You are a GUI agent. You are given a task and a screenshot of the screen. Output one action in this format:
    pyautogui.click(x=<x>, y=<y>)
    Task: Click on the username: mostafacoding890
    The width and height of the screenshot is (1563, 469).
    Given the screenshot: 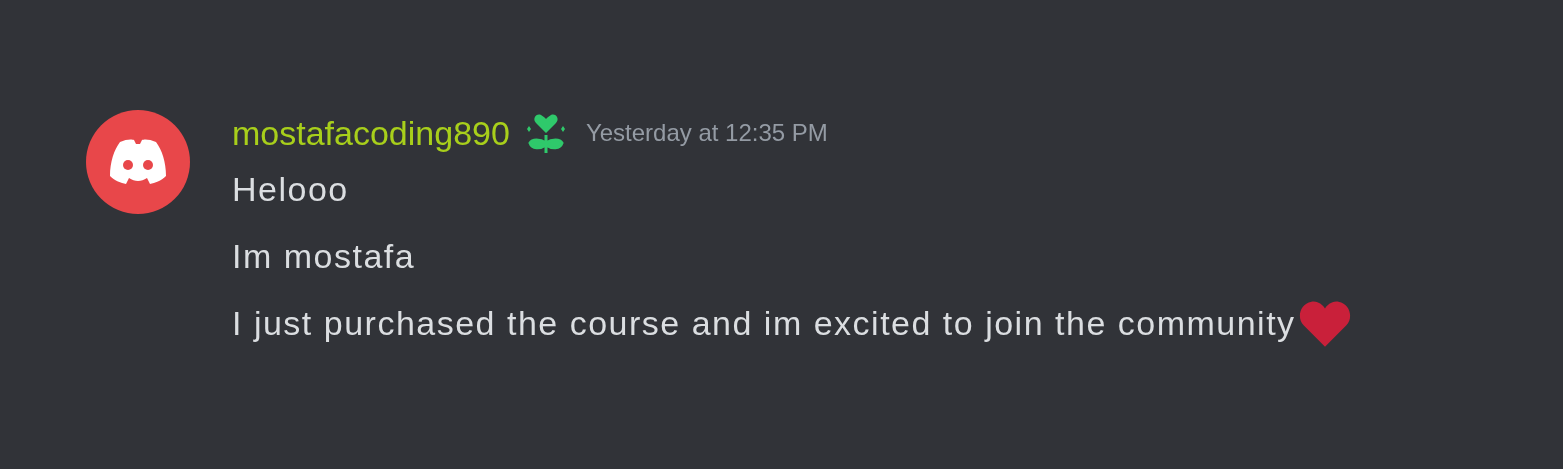 What is the action you would take?
    pyautogui.click(x=371, y=133)
    